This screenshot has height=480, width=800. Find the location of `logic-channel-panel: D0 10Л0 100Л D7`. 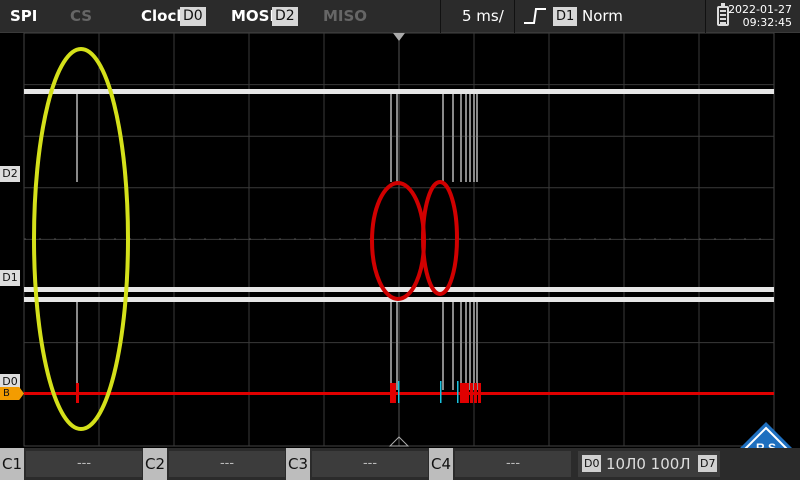

logic-channel-panel: D0 10Л0 100Л D7 is located at coordinates (649, 464).